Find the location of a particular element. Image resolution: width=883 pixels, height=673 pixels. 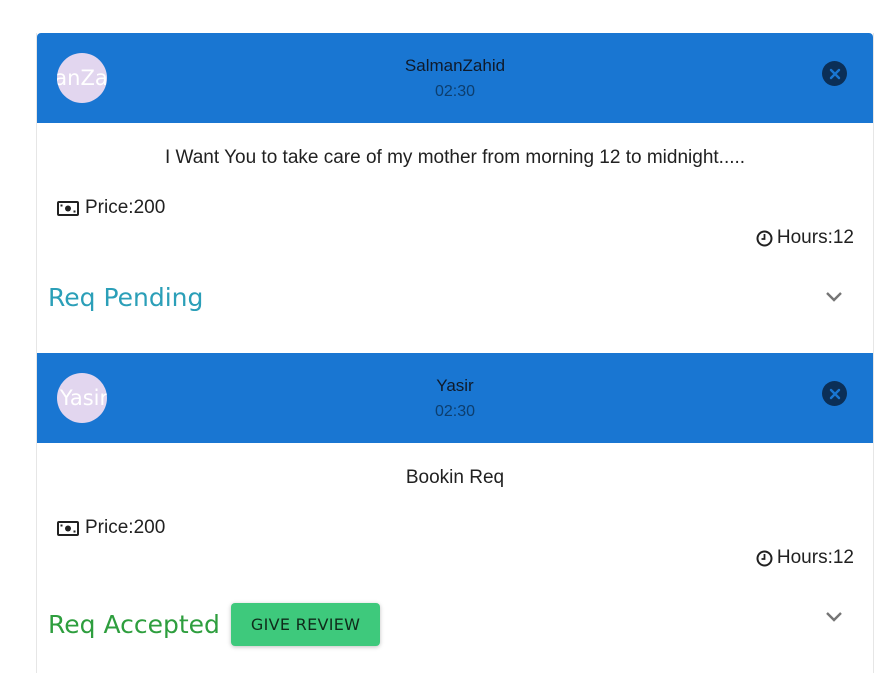

card-header: SalmanZahid SalmanZahid 02:30 is located at coordinates (455, 78).